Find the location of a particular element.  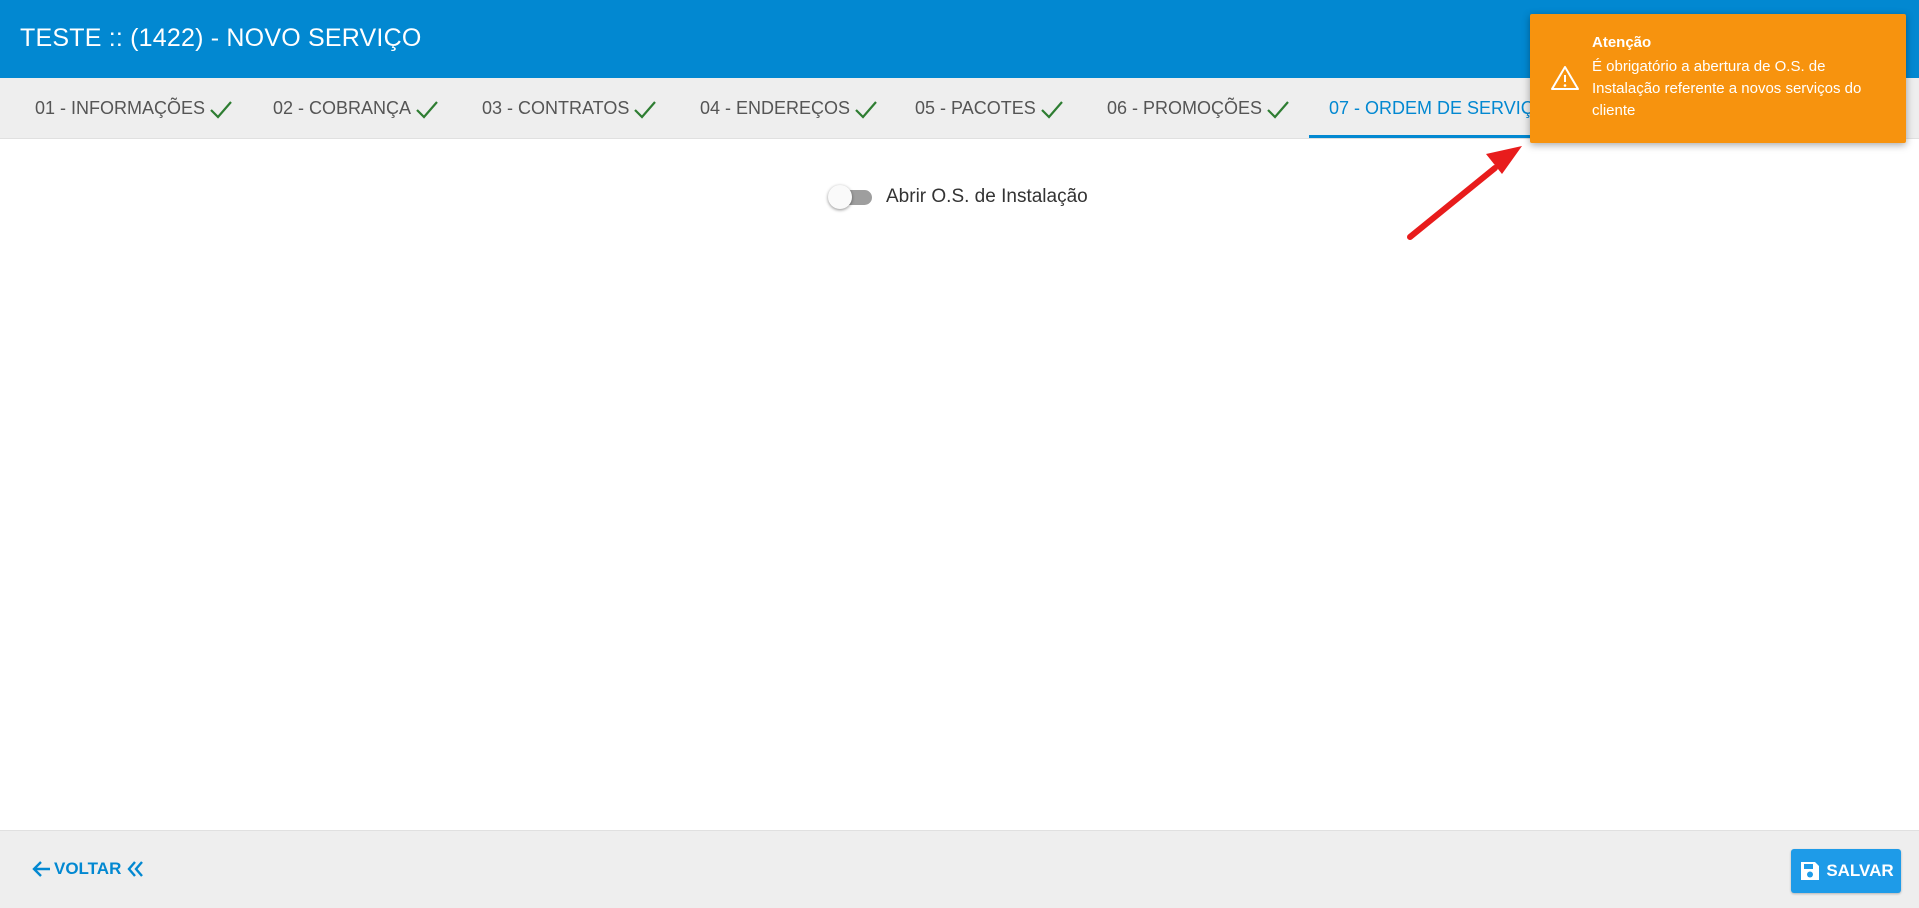

floppy-disk-icon is located at coordinates (1810, 871).